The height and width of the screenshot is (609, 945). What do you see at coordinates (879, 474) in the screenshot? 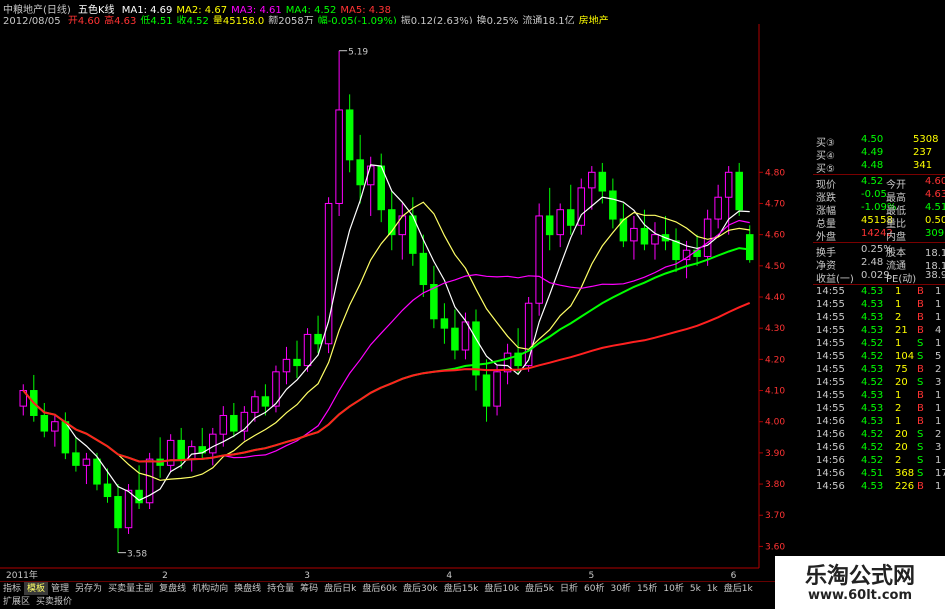
I see `tick-row: 14:56 4.51 368 S 17` at bounding box center [879, 474].